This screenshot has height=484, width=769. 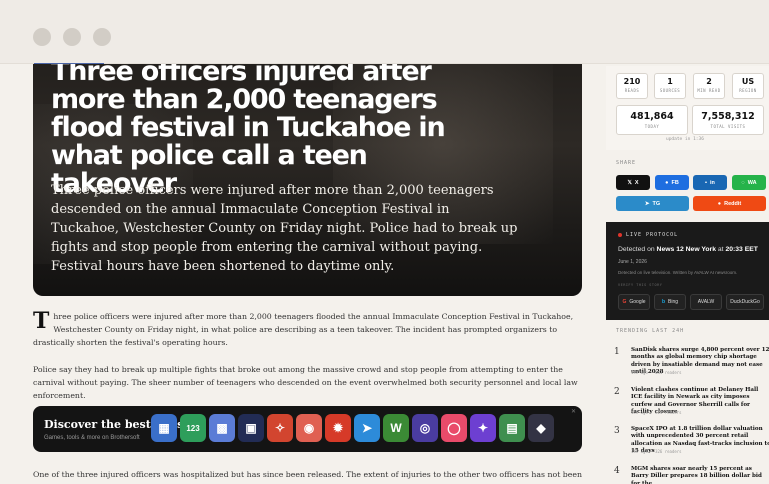 I want to click on trending-heading: TRENDING LAST 24H, so click(x=650, y=331).